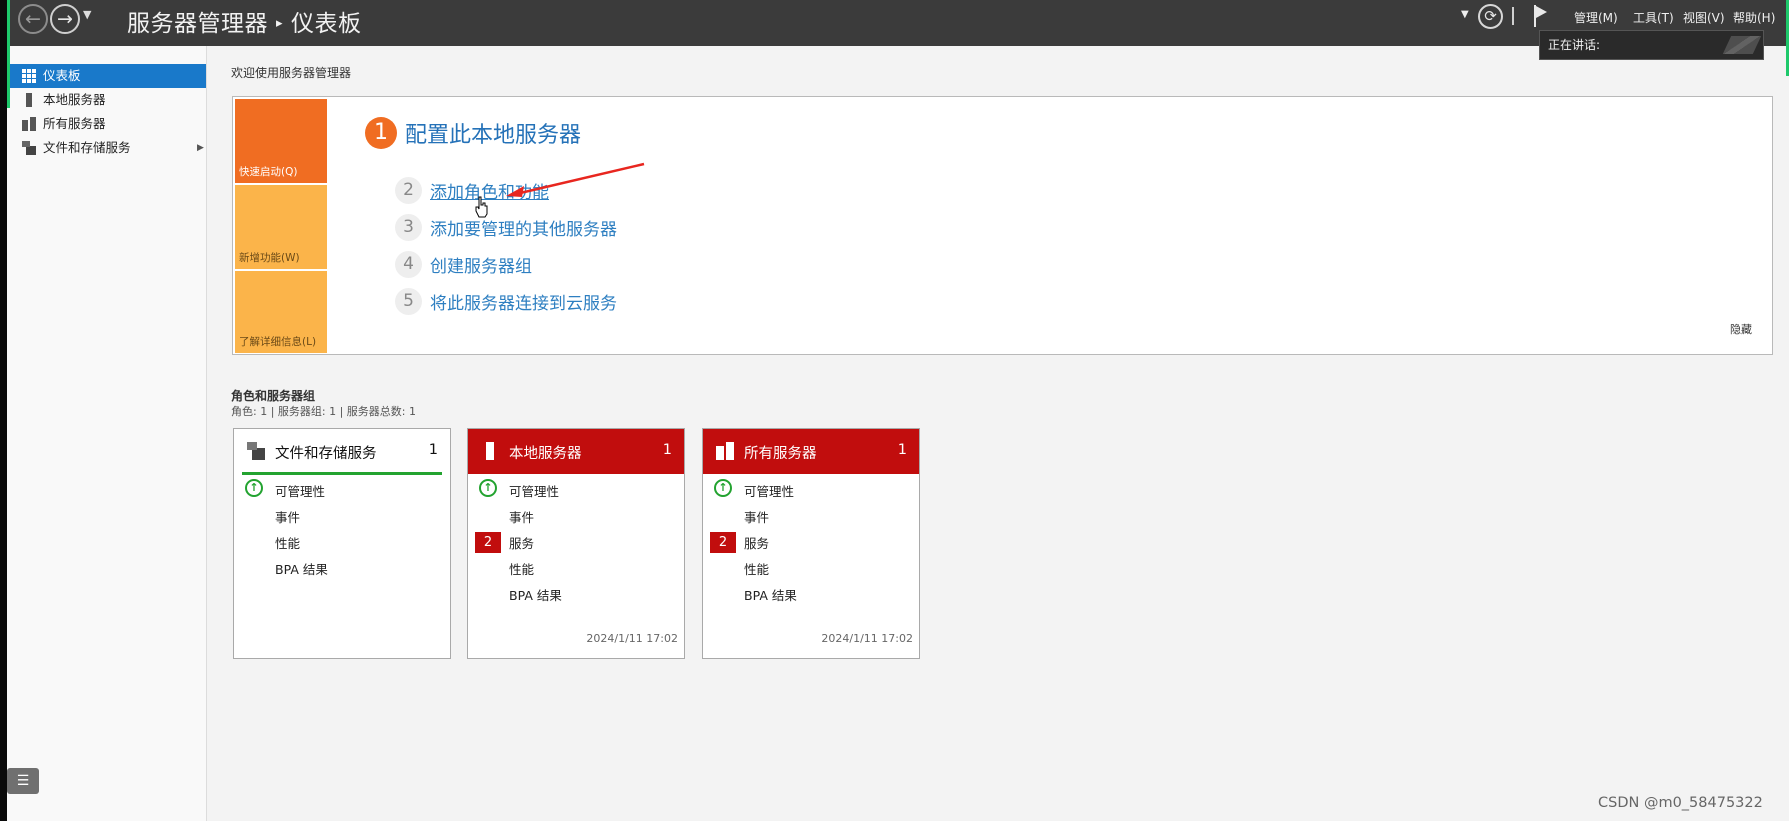 The image size is (1789, 821). I want to click on sidebar-item-label: 本地服务器, so click(74, 99).